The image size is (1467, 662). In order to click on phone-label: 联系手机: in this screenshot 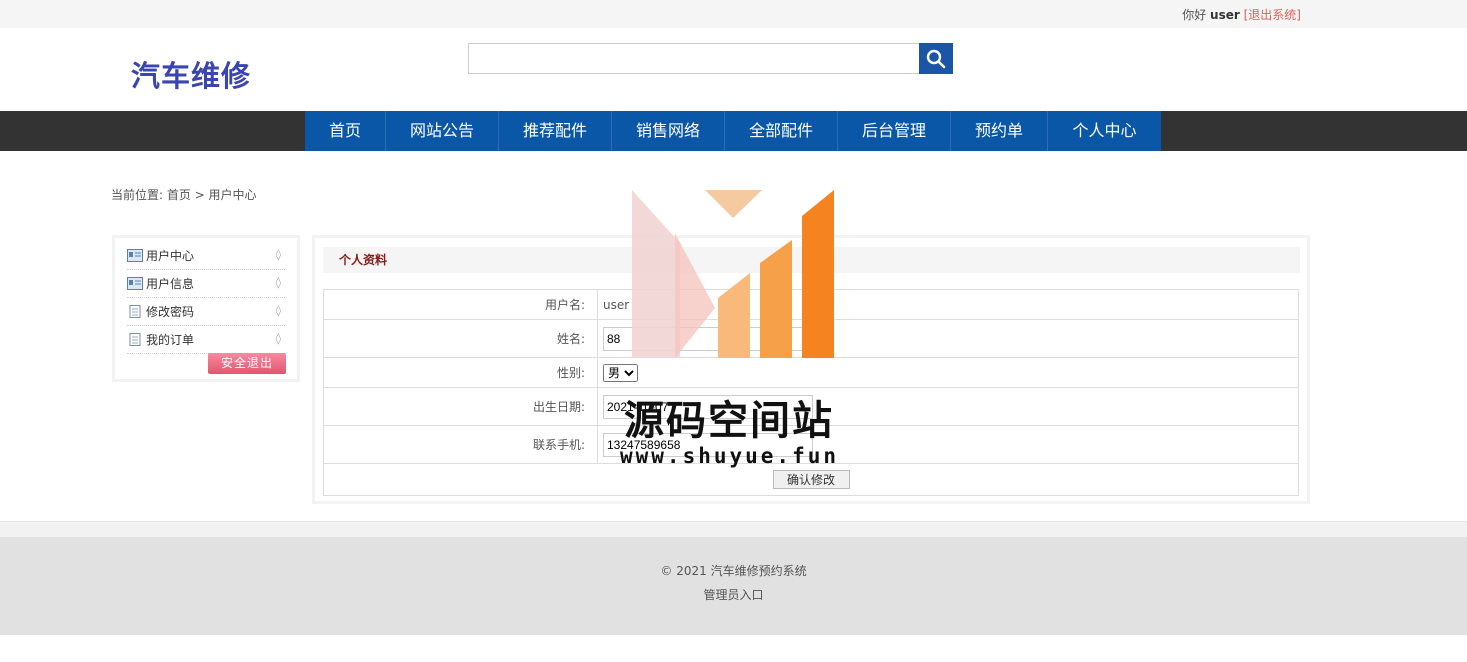, I will do `click(460, 444)`.